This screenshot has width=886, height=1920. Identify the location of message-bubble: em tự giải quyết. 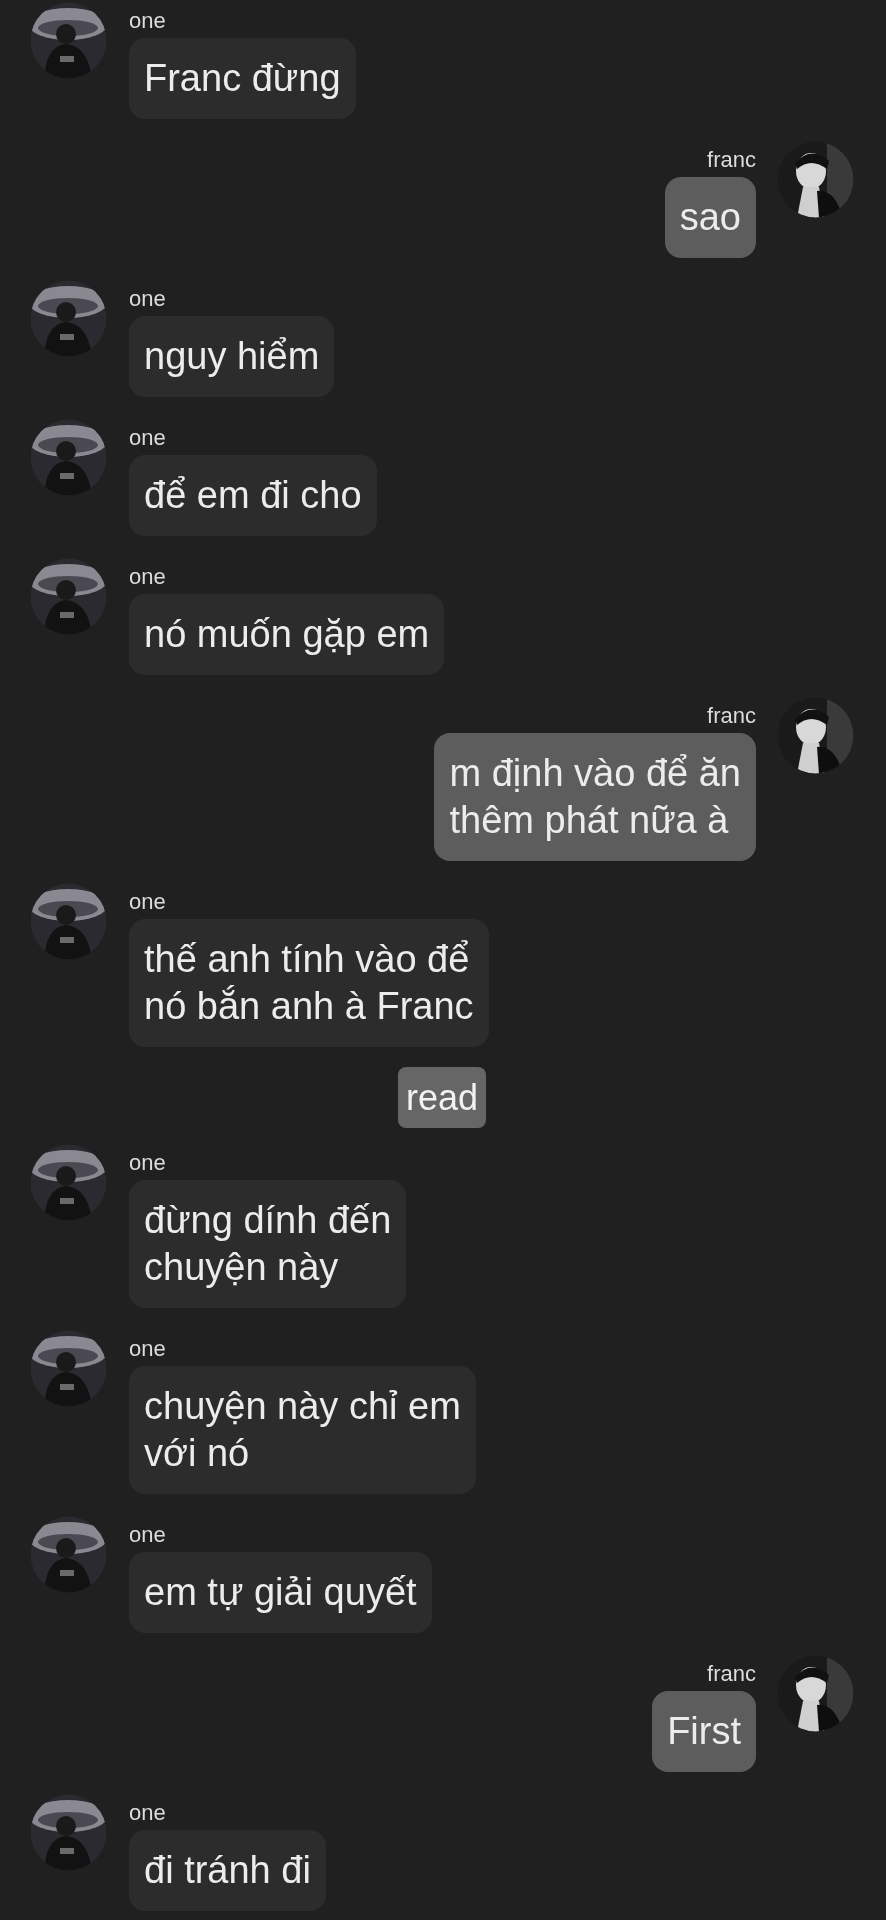
(280, 1592).